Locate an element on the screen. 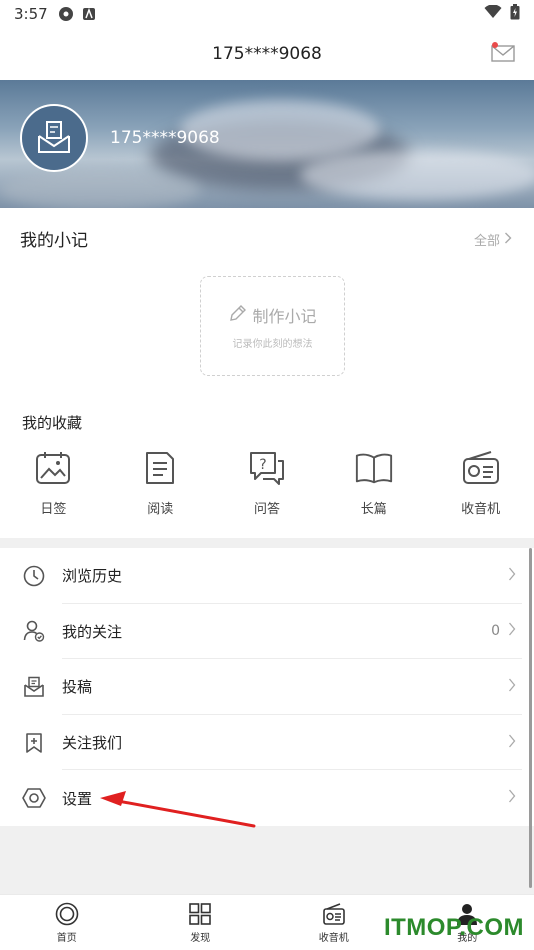 The width and height of the screenshot is (534, 950). mail-icon is located at coordinates (503, 53).